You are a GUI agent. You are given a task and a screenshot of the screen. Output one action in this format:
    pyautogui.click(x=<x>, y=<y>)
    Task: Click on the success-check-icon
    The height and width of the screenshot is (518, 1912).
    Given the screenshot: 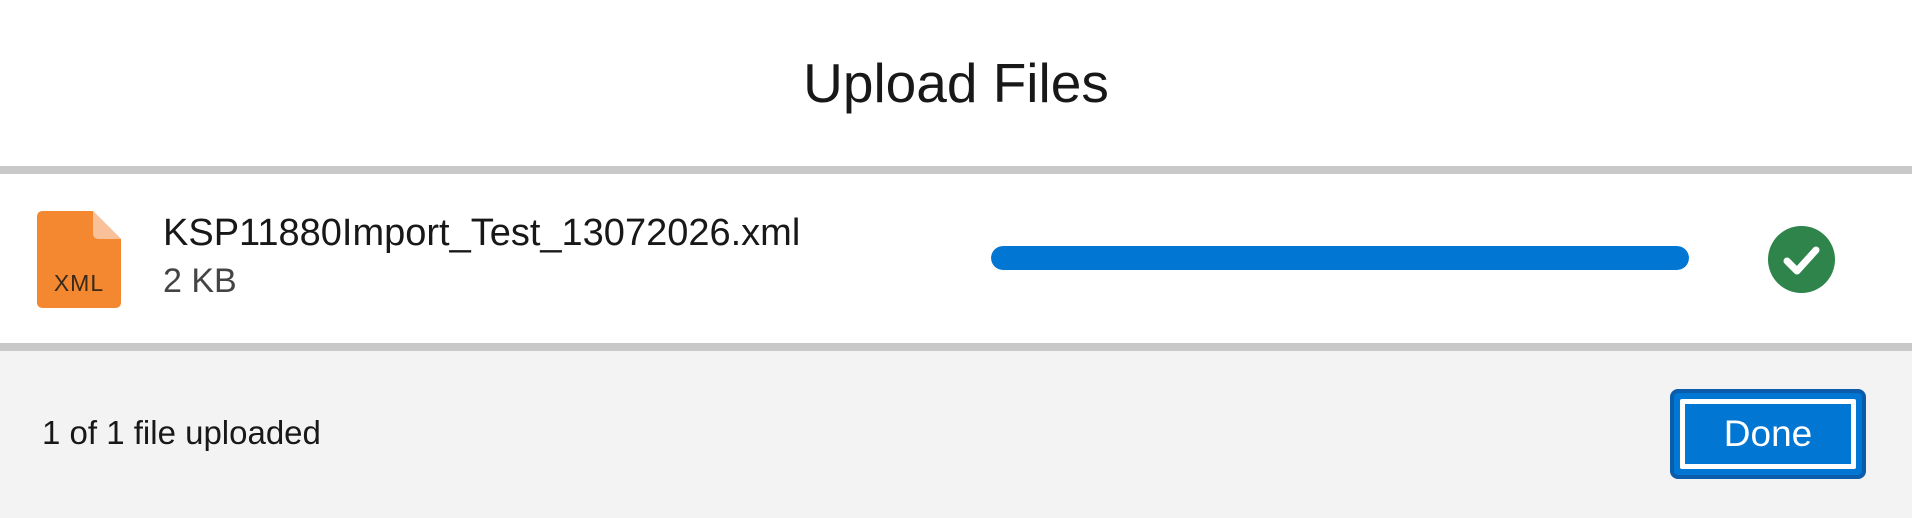 What is the action you would take?
    pyautogui.click(x=1801, y=259)
    